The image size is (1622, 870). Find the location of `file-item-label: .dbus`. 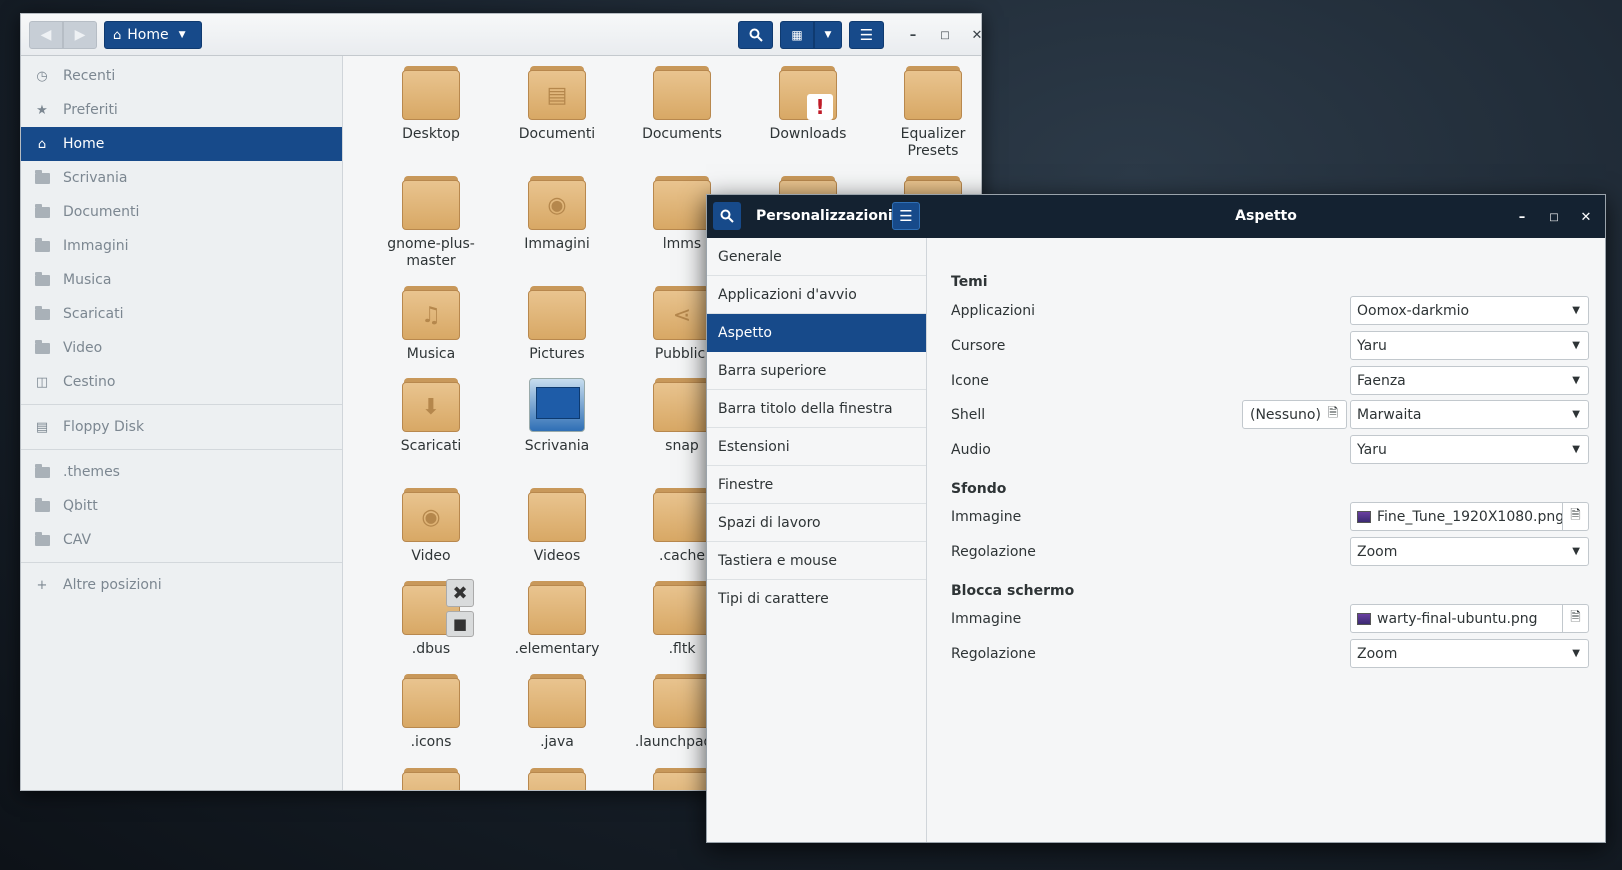

file-item-label: .dbus is located at coordinates (431, 649).